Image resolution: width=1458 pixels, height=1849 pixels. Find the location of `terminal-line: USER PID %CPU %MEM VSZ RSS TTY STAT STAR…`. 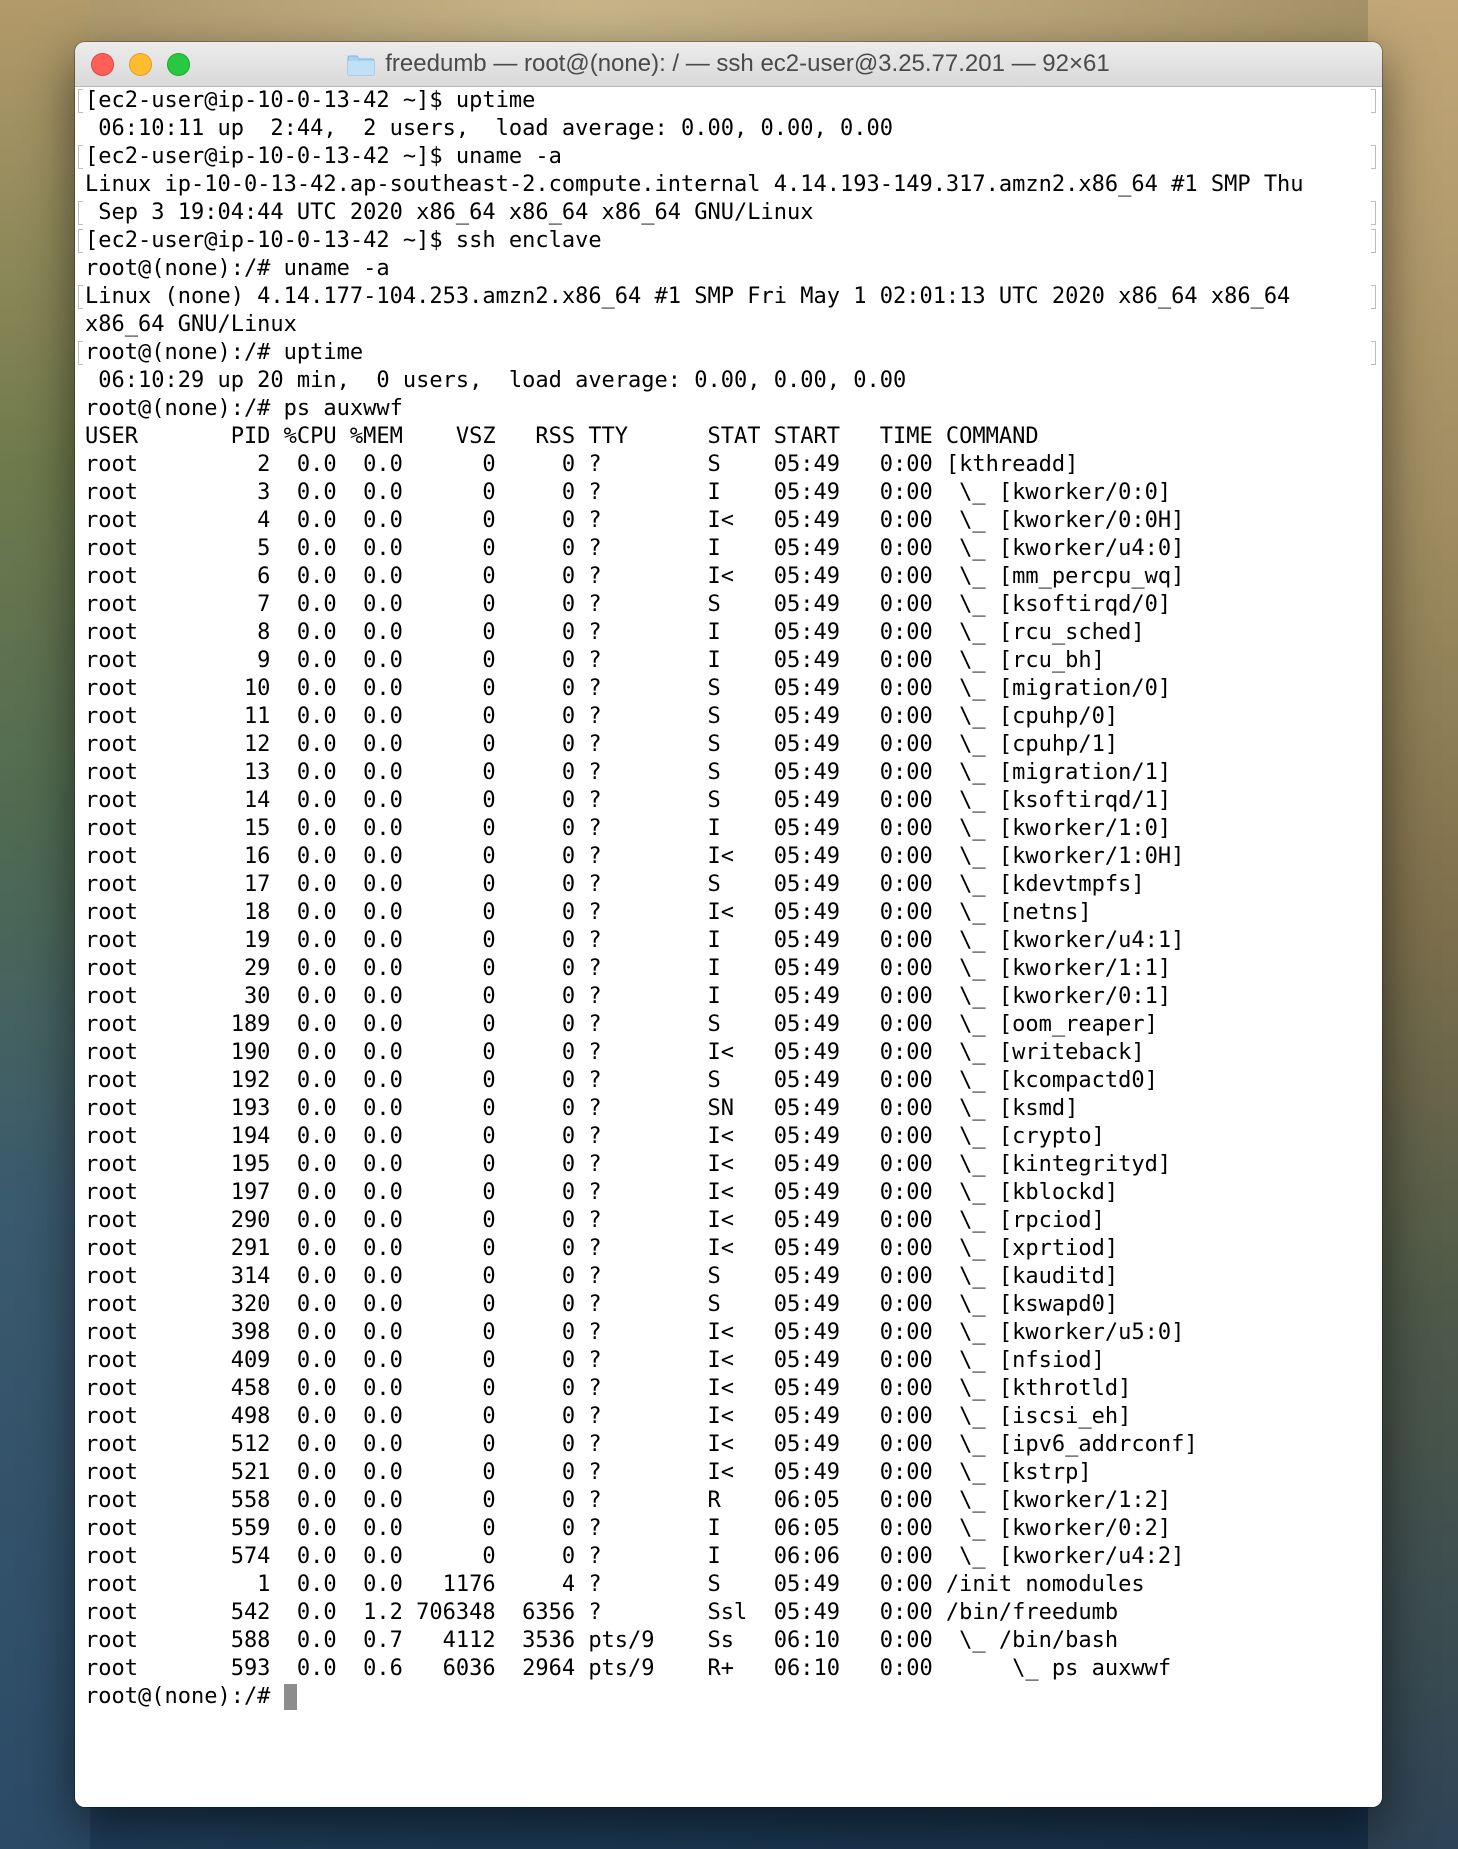

terminal-line: USER PID %CPU %MEM VSZ RSS TTY STAT STAR… is located at coordinates (733, 437).